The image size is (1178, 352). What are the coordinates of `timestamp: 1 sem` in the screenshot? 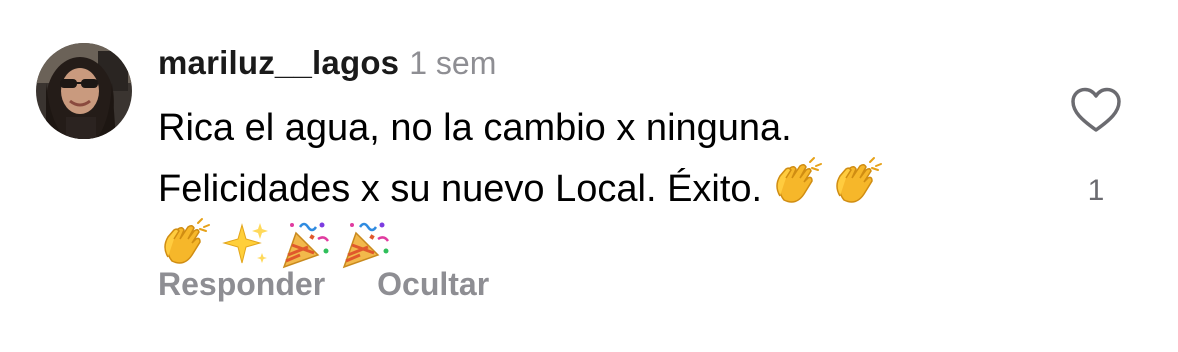 It's located at (453, 63).